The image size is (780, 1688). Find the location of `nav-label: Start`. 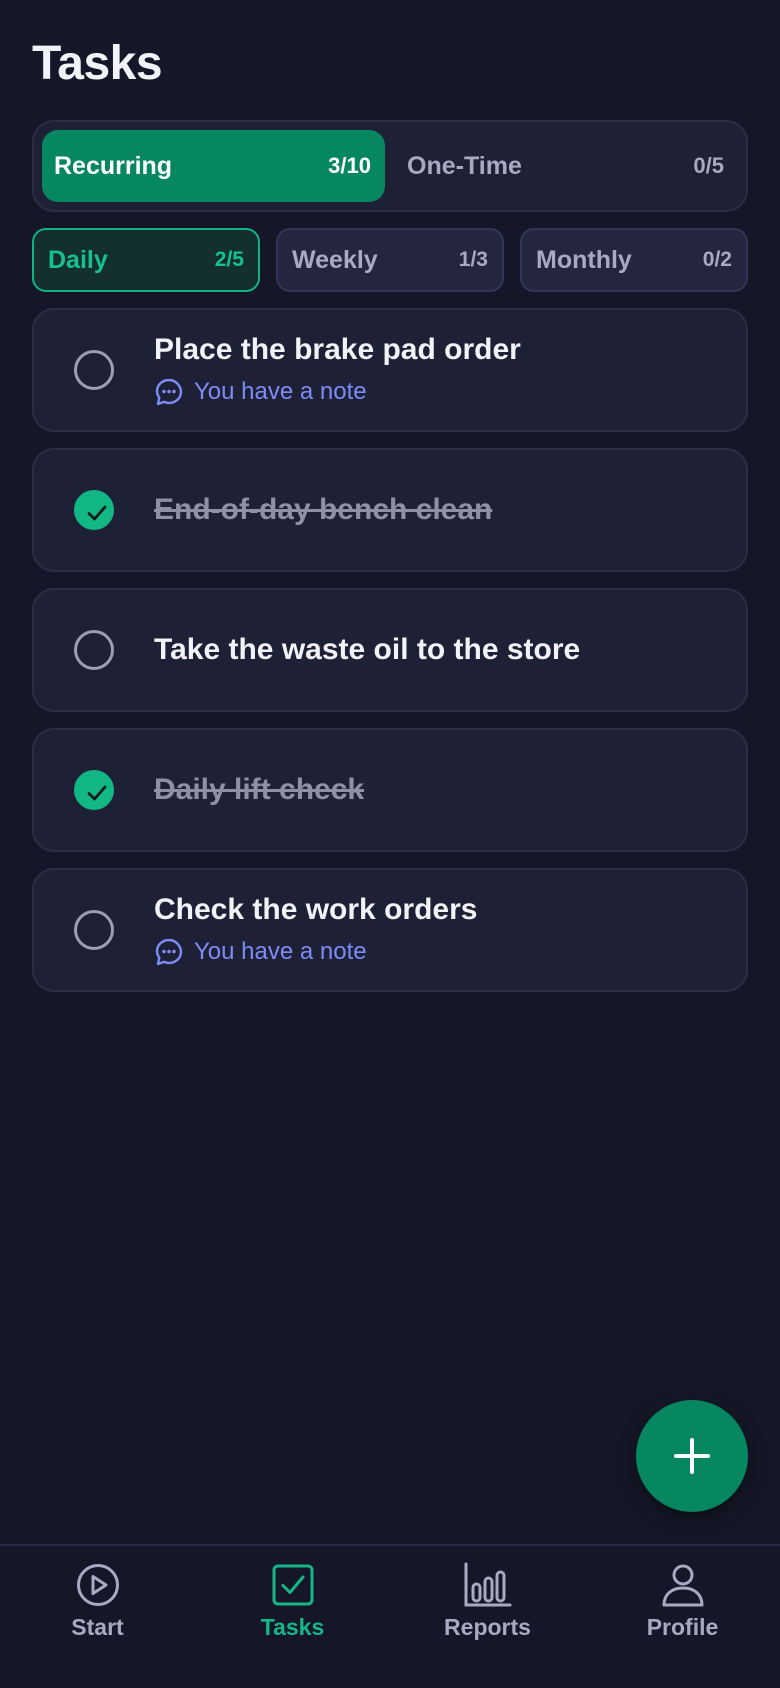

nav-label: Start is located at coordinates (97, 1627).